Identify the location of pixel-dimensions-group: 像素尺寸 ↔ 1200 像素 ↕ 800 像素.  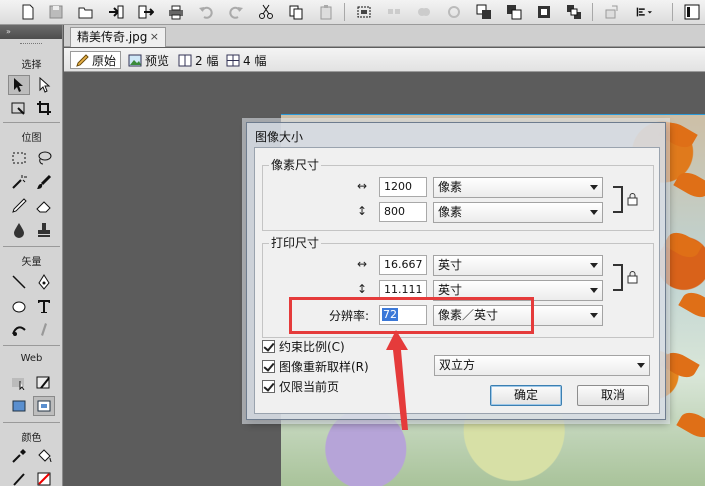
(458, 195).